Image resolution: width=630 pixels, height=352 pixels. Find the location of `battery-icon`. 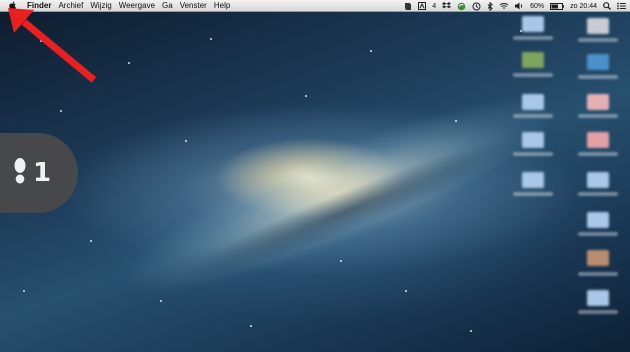

battery-icon is located at coordinates (557, 6).